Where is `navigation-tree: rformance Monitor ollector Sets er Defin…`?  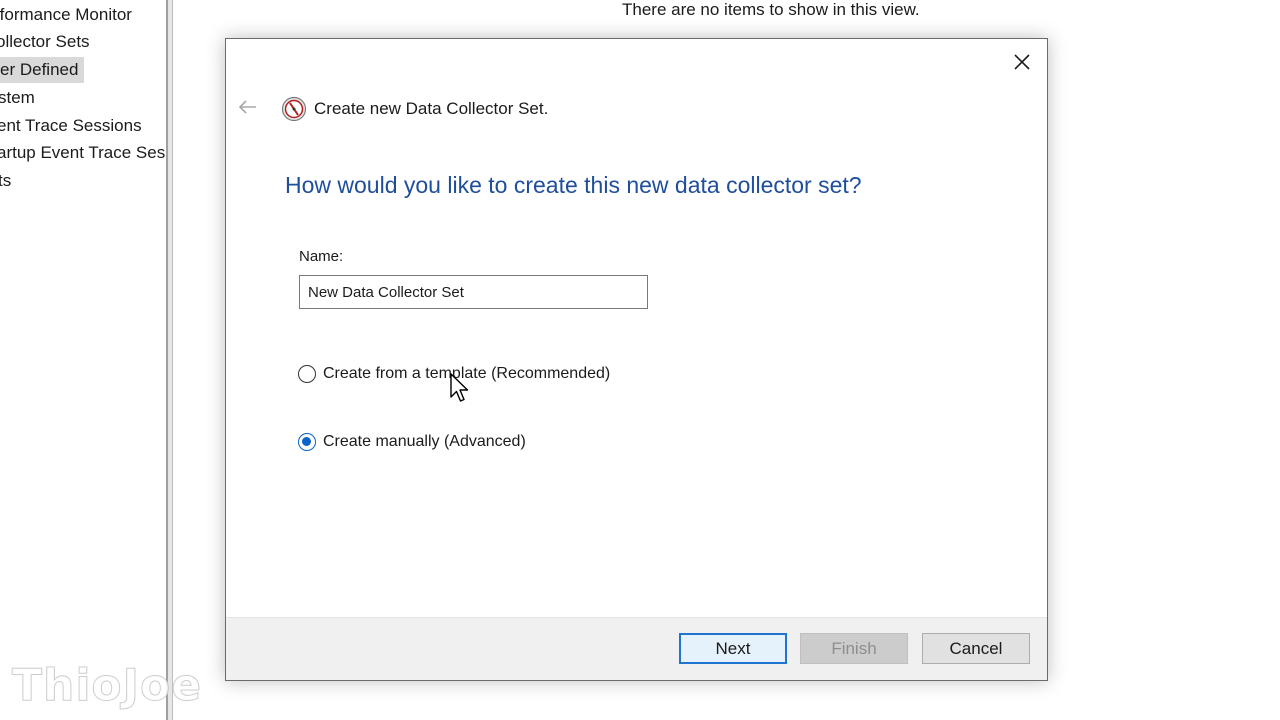
navigation-tree: rformance Monitor ollector Sets er Defin… is located at coordinates (83, 360).